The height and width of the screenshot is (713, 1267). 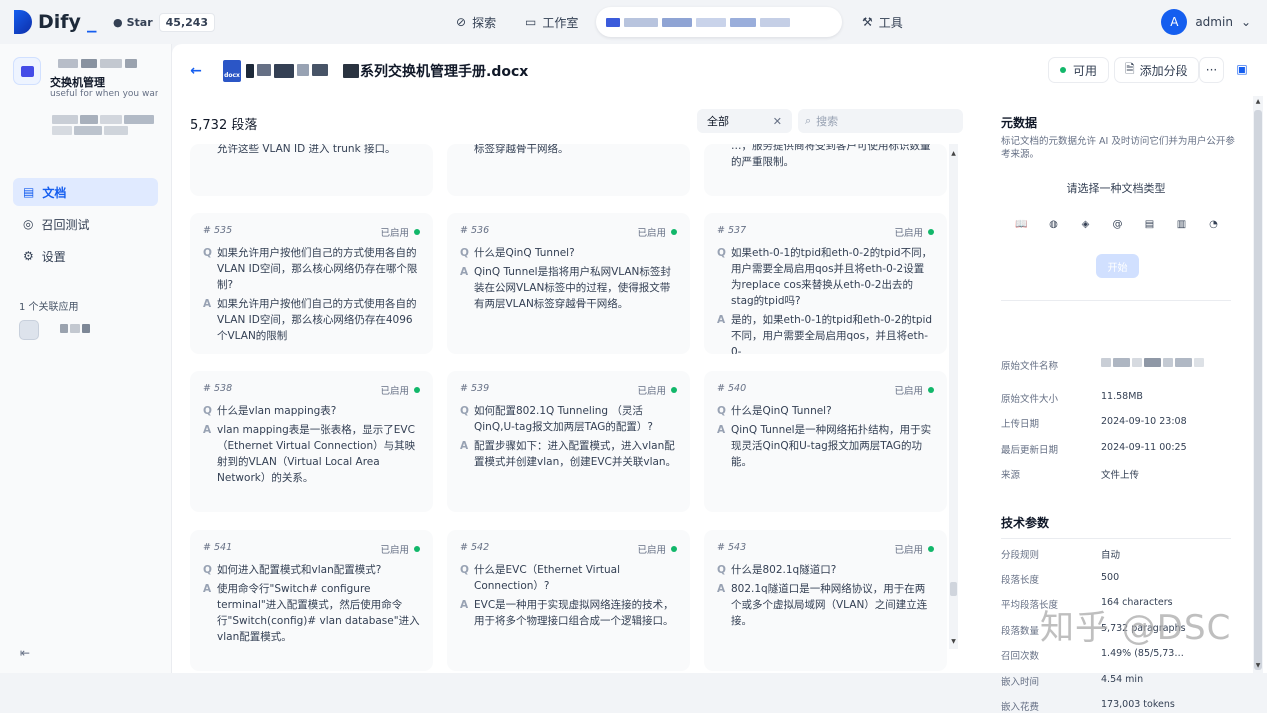 What do you see at coordinates (444, 72) in the screenshot?
I see `document-title: 系列交换机管理手册.docx` at bounding box center [444, 72].